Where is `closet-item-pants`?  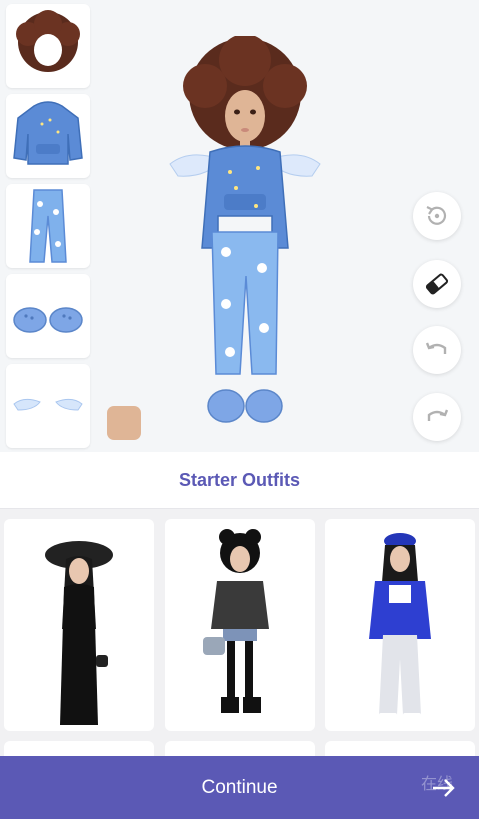
closet-item-pants is located at coordinates (48, 226).